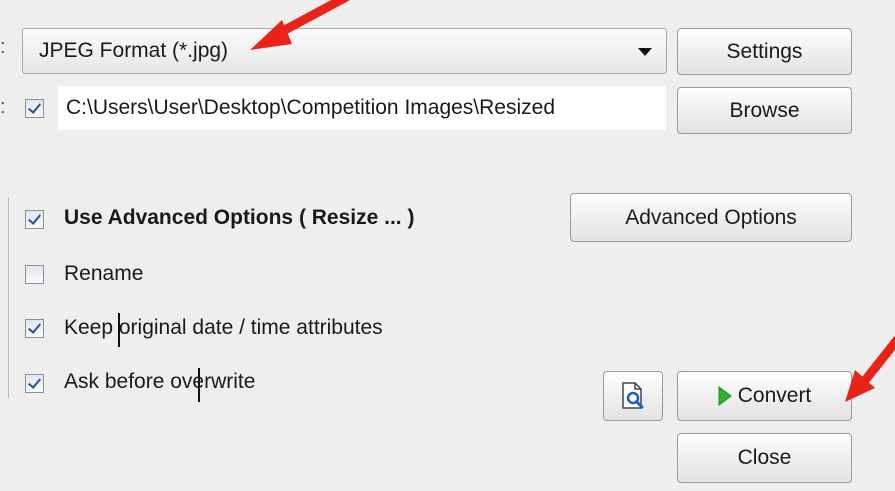  What do you see at coordinates (159, 382) in the screenshot?
I see `ask-overwrite-label: Ask before overwrite` at bounding box center [159, 382].